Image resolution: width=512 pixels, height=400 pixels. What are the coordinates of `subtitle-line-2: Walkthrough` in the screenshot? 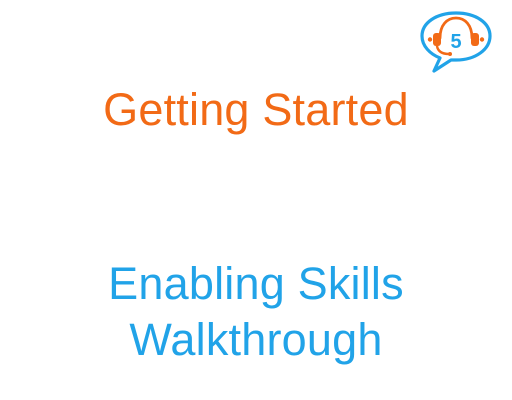 It's located at (256, 339).